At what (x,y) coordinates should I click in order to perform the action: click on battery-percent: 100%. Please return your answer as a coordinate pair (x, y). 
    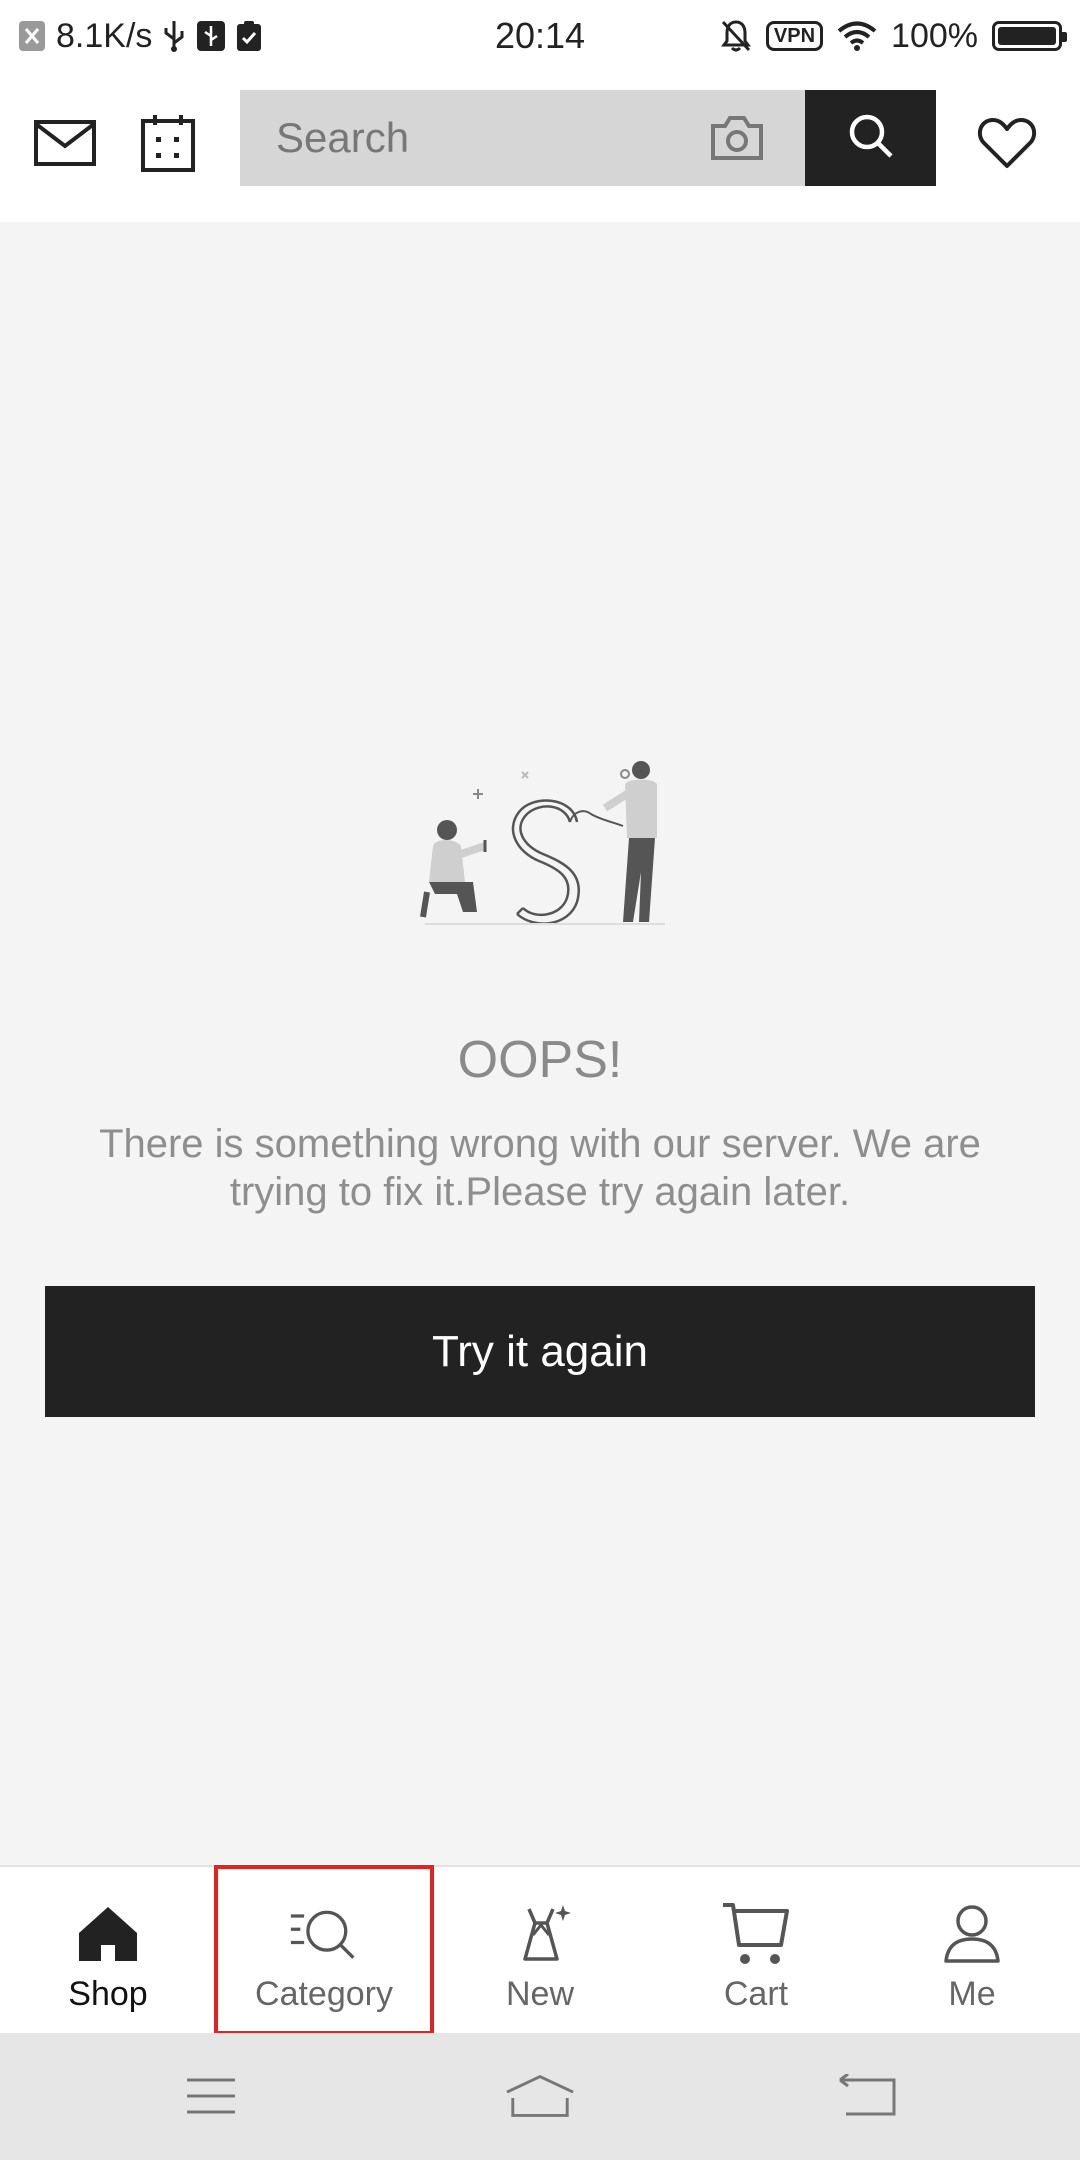
    Looking at the image, I should click on (934, 35).